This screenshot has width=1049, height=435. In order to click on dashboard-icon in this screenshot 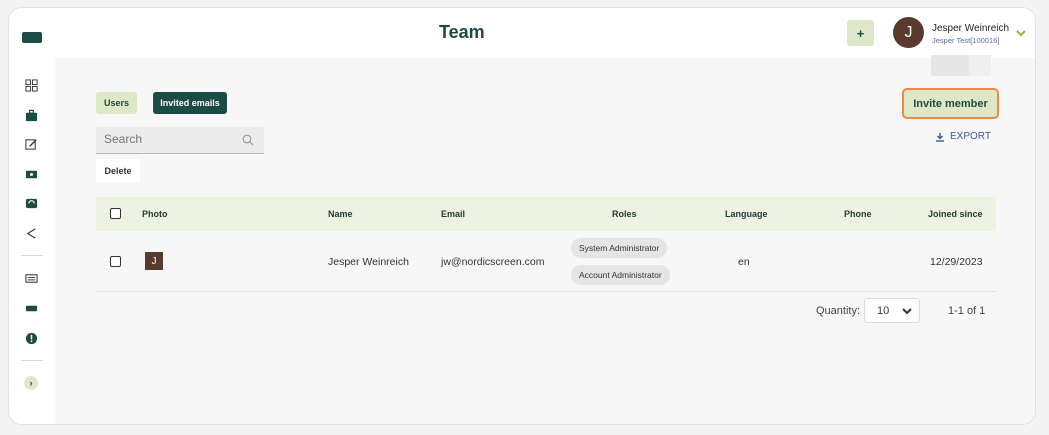, I will do `click(31, 85)`.